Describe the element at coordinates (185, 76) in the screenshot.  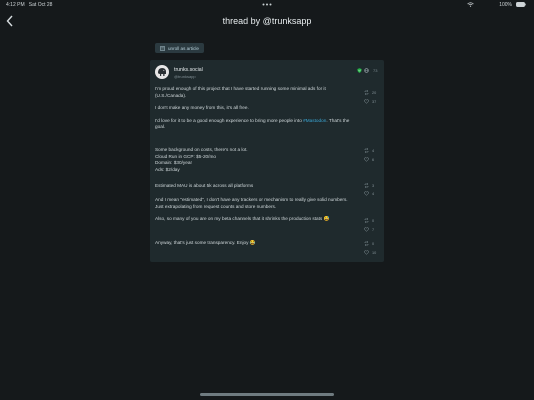
I see `author-handle: @trunksapp` at that location.